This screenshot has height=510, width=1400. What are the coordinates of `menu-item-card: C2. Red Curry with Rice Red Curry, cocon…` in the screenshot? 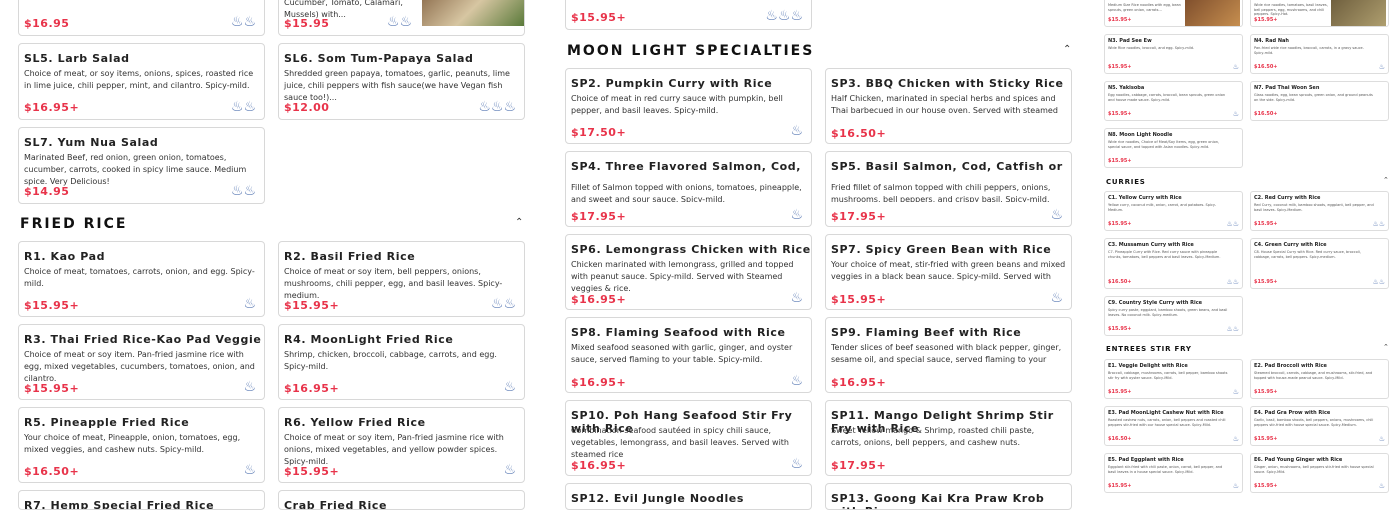 It's located at (1319, 211).